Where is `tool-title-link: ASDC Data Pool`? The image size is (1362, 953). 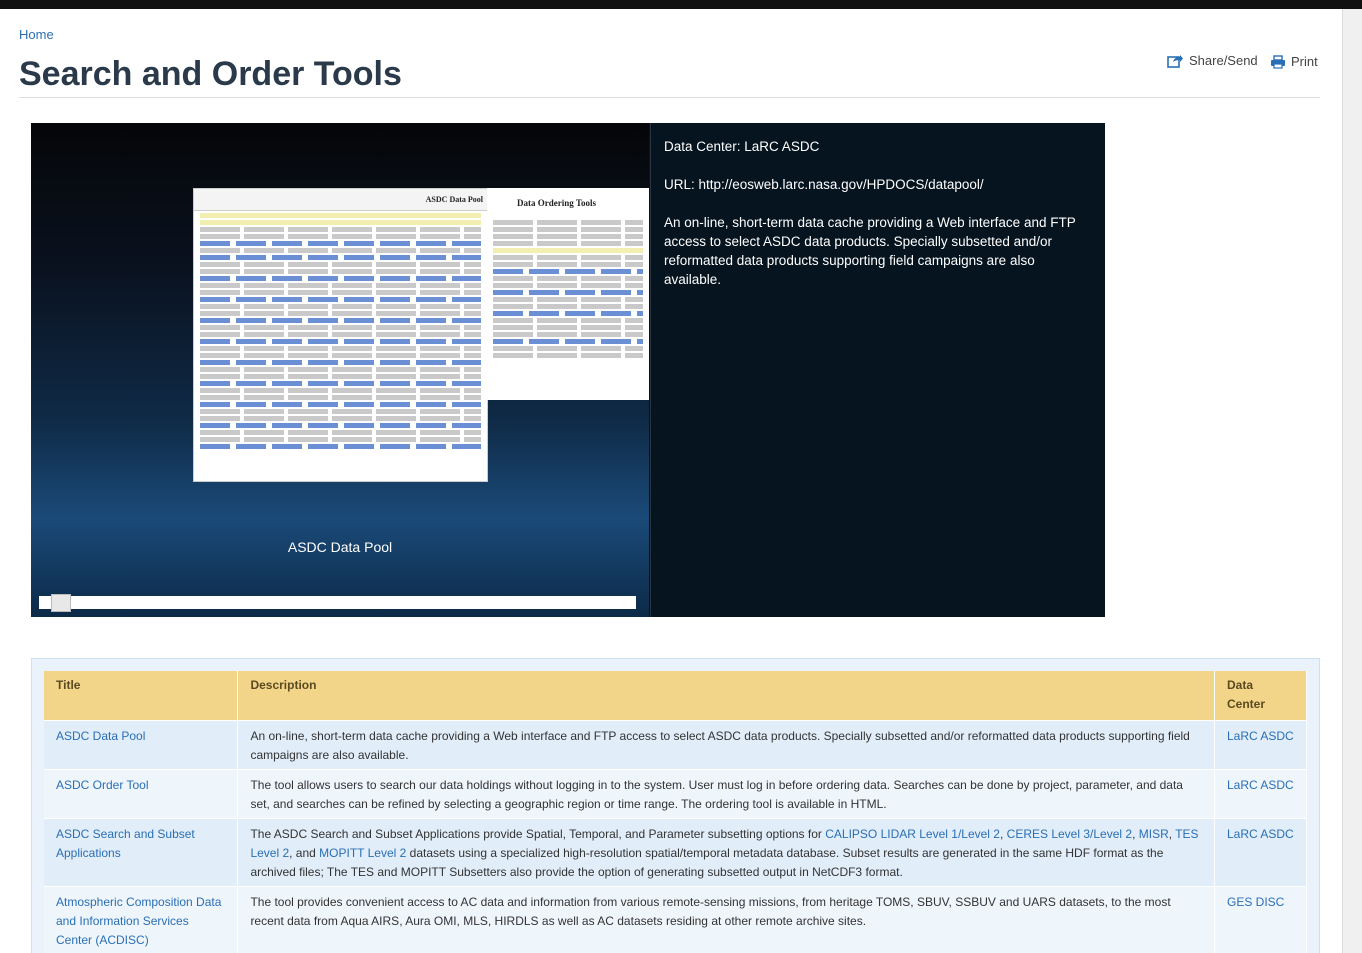 tool-title-link: ASDC Data Pool is located at coordinates (100, 736).